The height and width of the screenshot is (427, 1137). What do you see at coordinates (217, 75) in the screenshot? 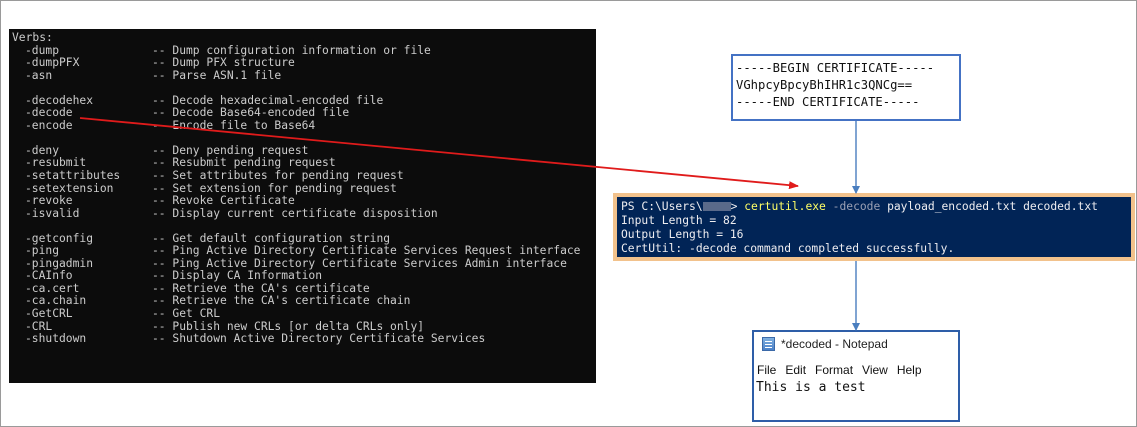
I see `verb-description: -- Parse ASN.1 file` at bounding box center [217, 75].